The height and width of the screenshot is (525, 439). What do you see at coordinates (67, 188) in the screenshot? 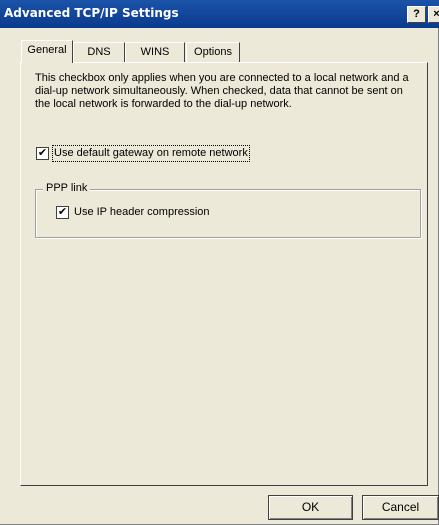
I see `ppp-link-legend: PPP link` at bounding box center [67, 188].